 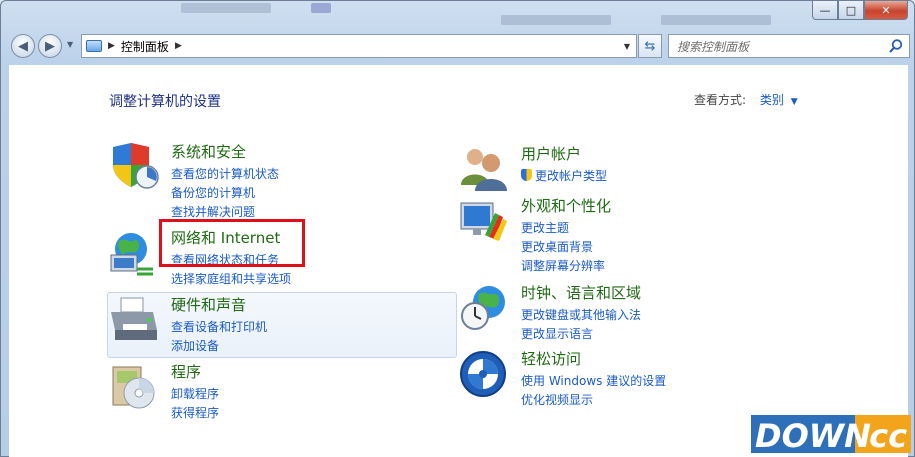 I want to click on forward-arrow-icon: ▶, so click(x=50, y=46).